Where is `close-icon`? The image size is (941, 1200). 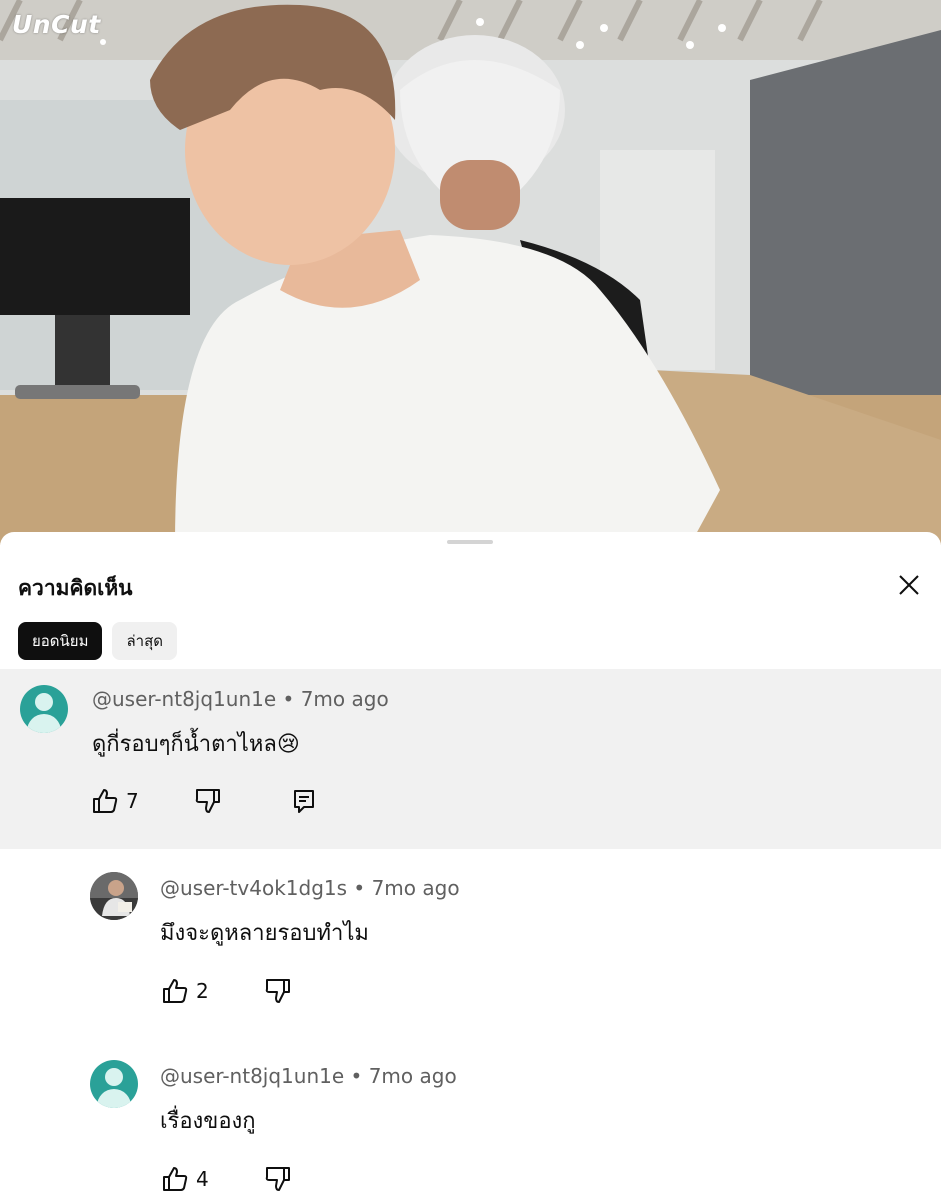 close-icon is located at coordinates (909, 585).